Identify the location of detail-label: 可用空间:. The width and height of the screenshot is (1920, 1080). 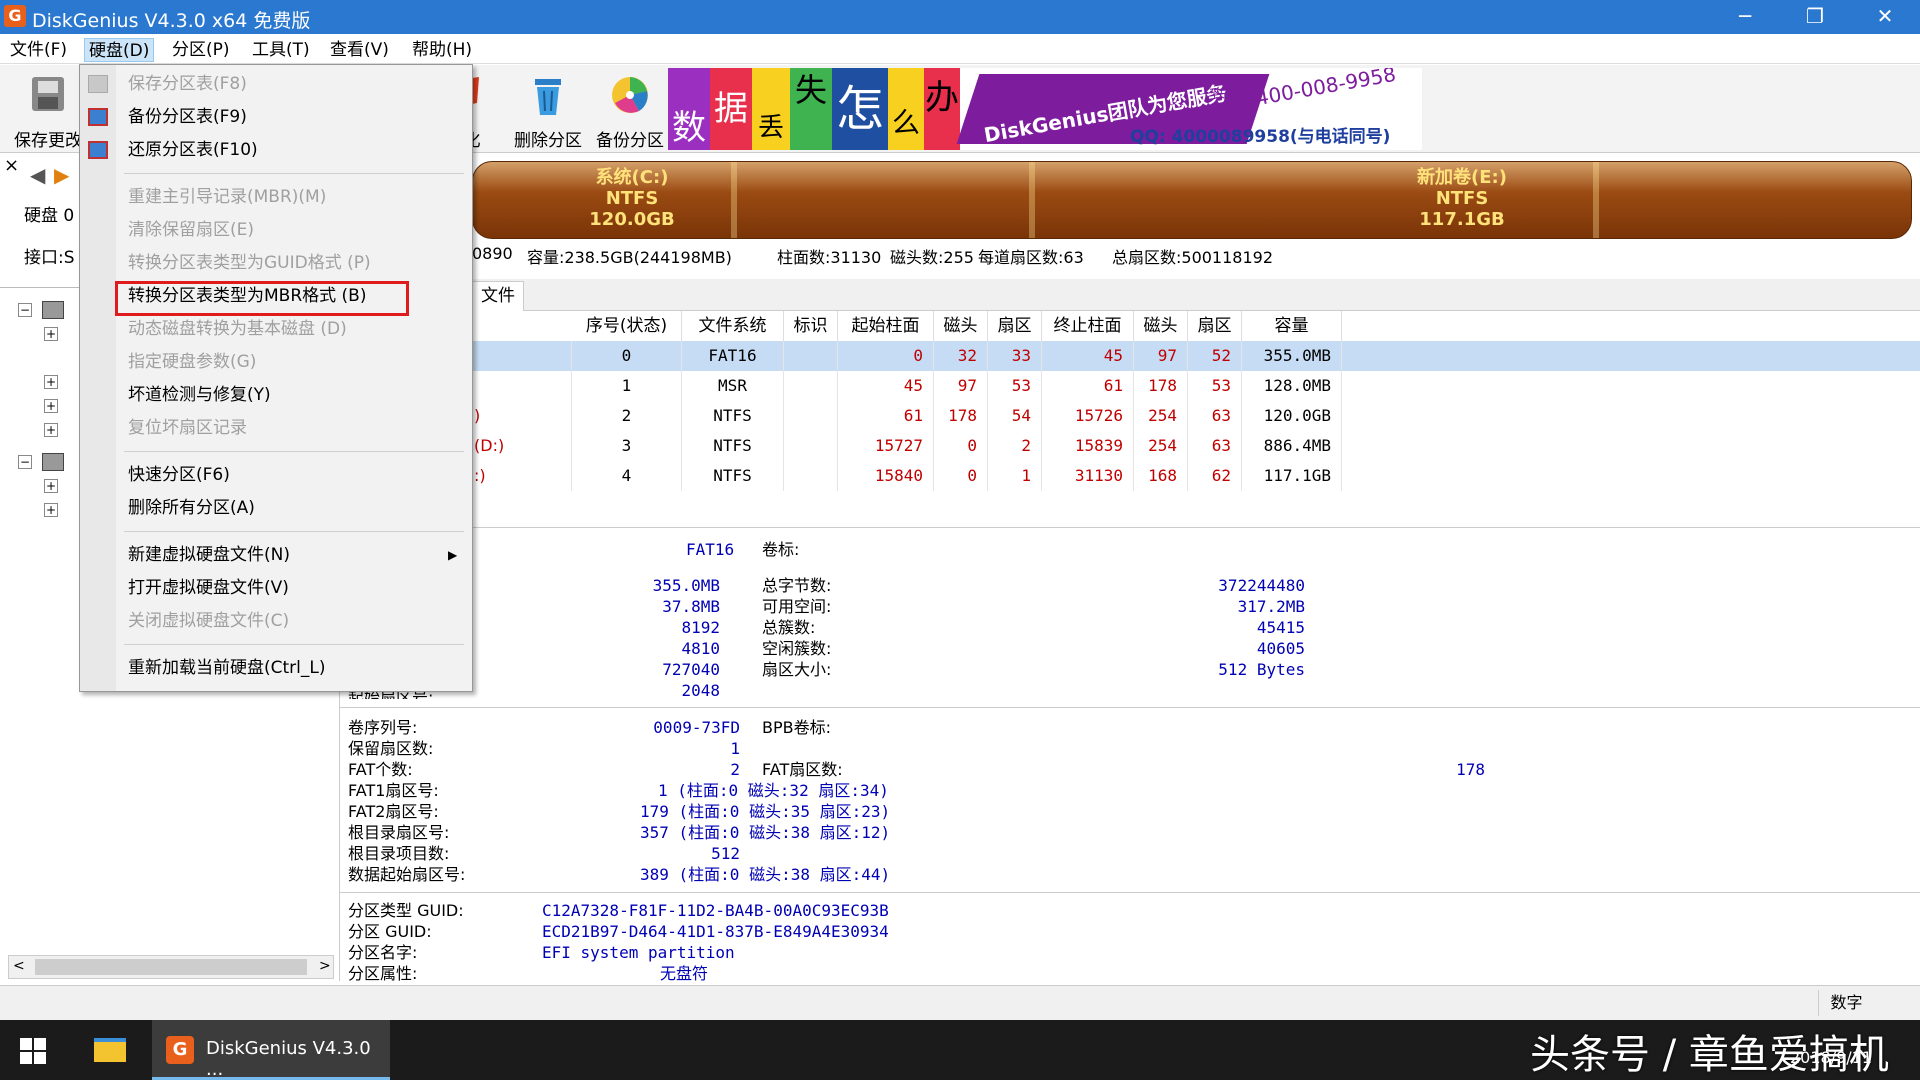
(797, 606).